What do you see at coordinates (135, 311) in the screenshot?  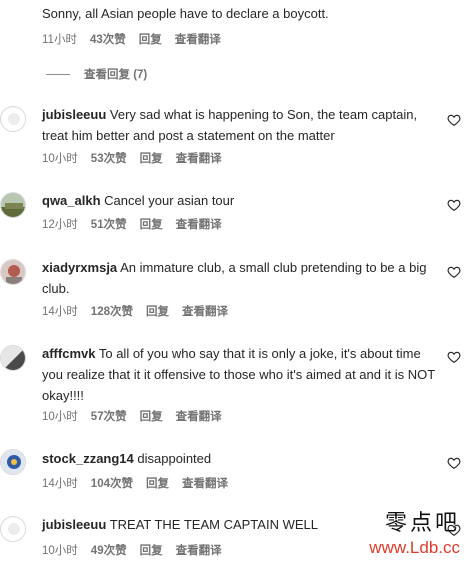 I see `comment-meta: 14小时 128次赞 回复 查看翻译` at bounding box center [135, 311].